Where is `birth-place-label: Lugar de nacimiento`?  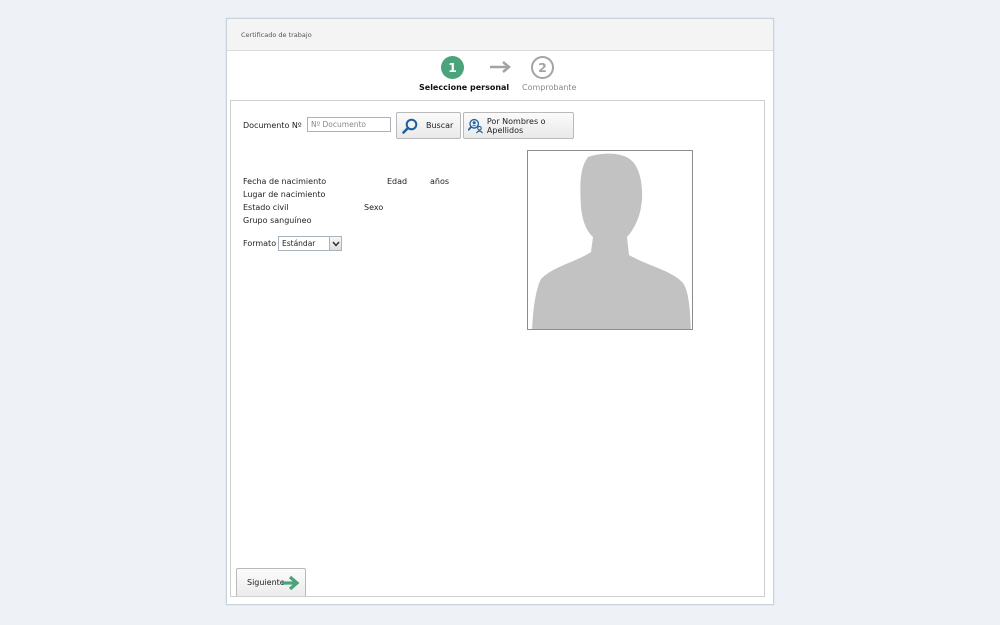 birth-place-label: Lugar de nacimiento is located at coordinates (284, 194).